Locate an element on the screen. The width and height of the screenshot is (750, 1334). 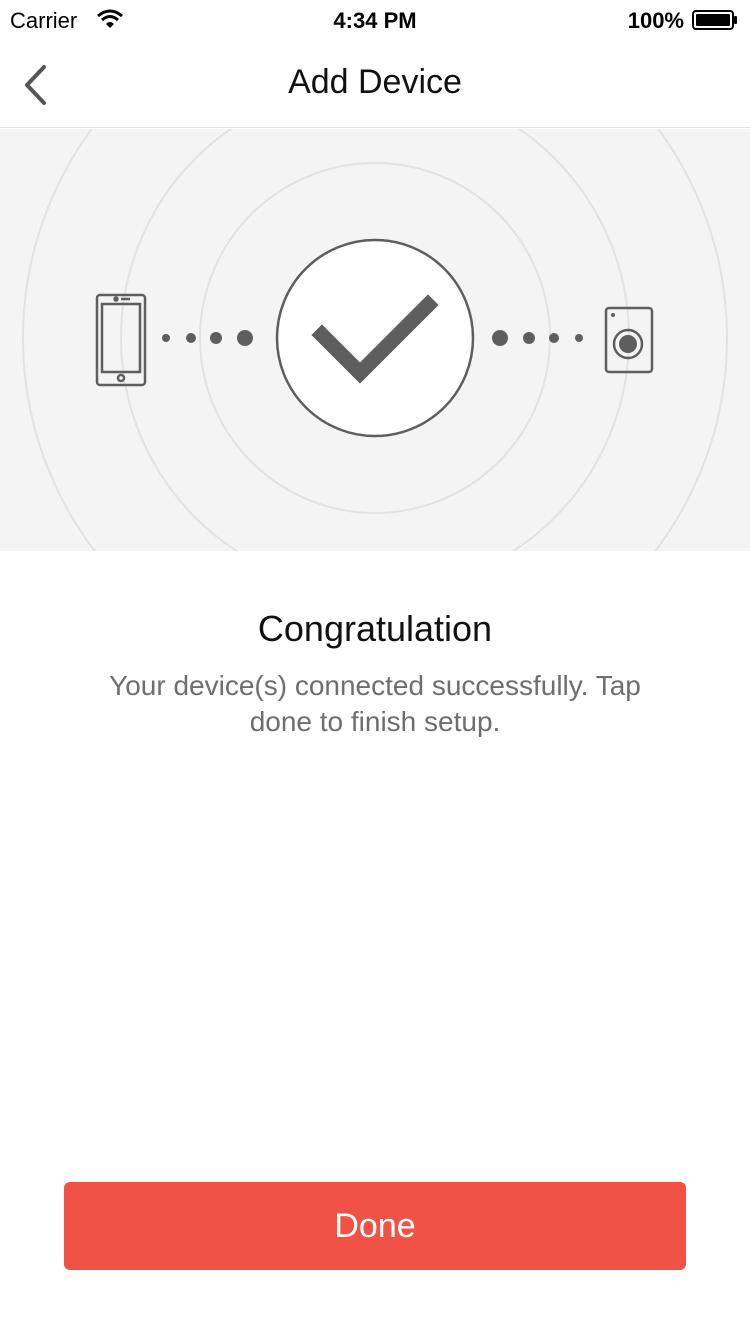
done-button: Done is located at coordinates (375, 1226).